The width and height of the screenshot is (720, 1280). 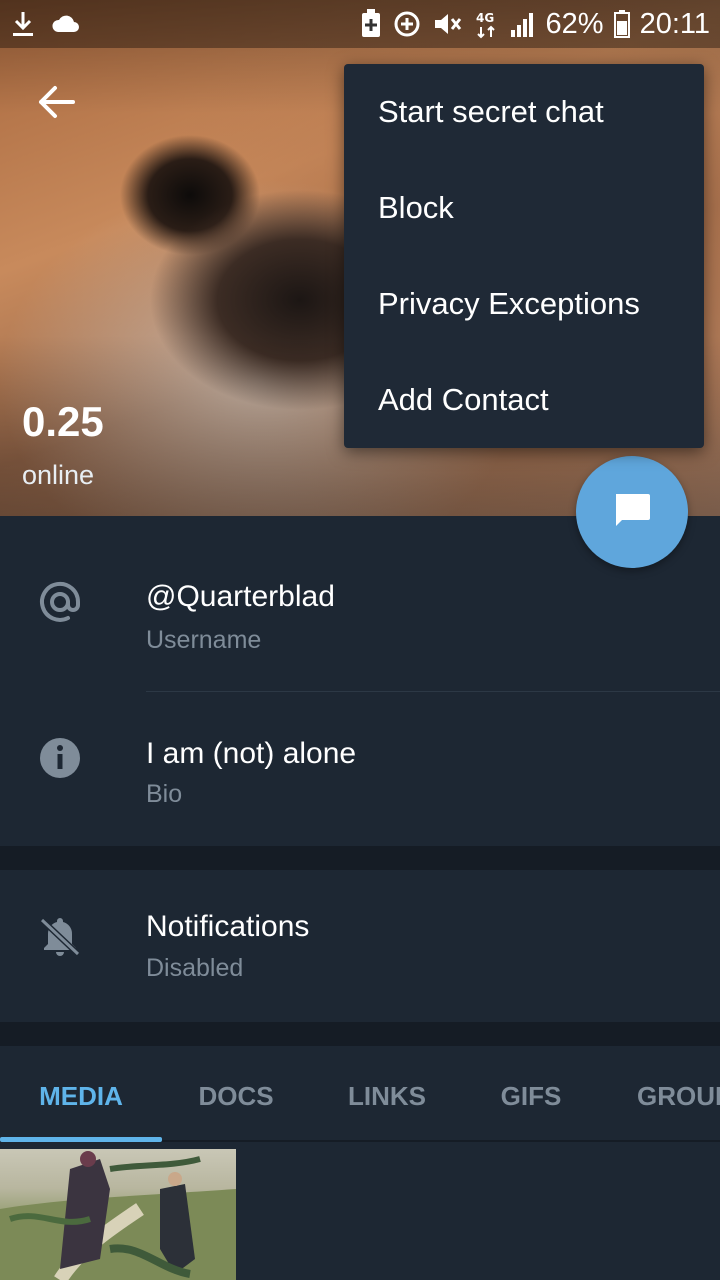 What do you see at coordinates (81, 1094) in the screenshot?
I see `tab-media: MEDIA` at bounding box center [81, 1094].